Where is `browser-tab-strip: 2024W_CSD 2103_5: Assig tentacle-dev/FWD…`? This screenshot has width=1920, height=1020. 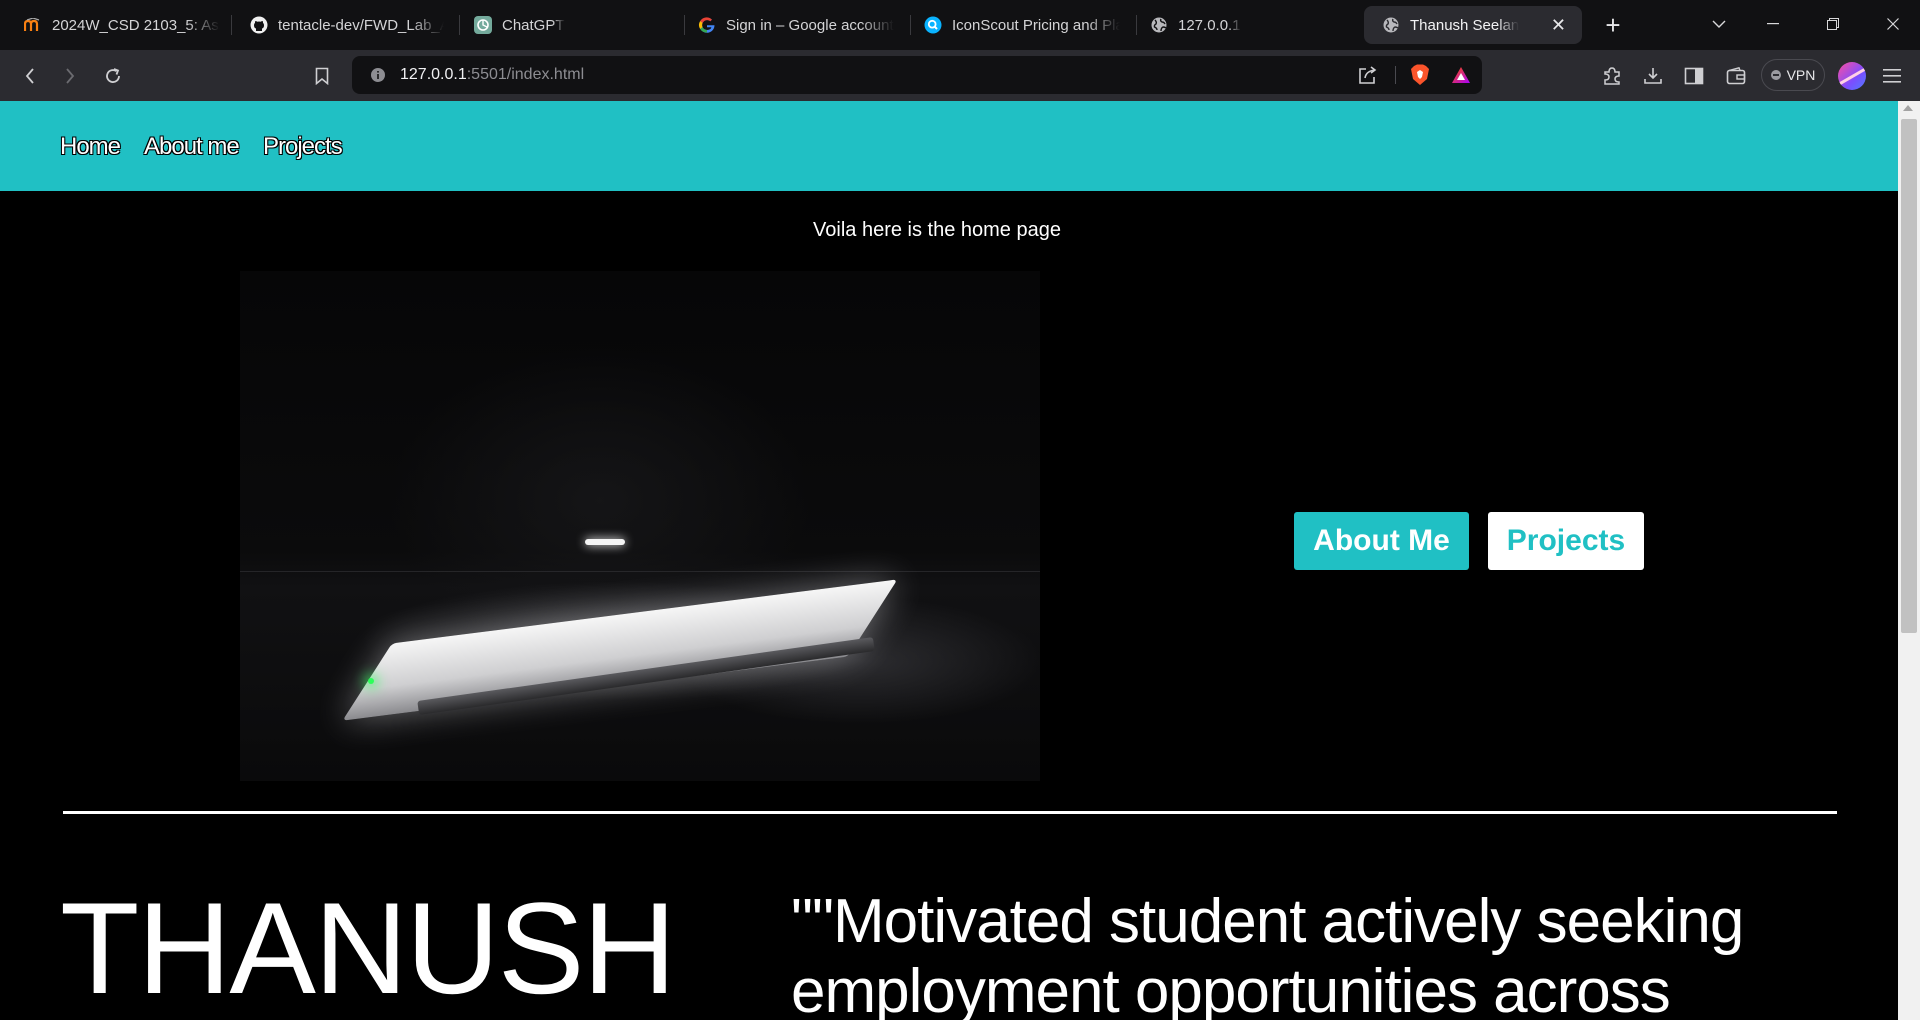 browser-tab-strip: 2024W_CSD 2103_5: Assig tentacle-dev/FWD… is located at coordinates (960, 25).